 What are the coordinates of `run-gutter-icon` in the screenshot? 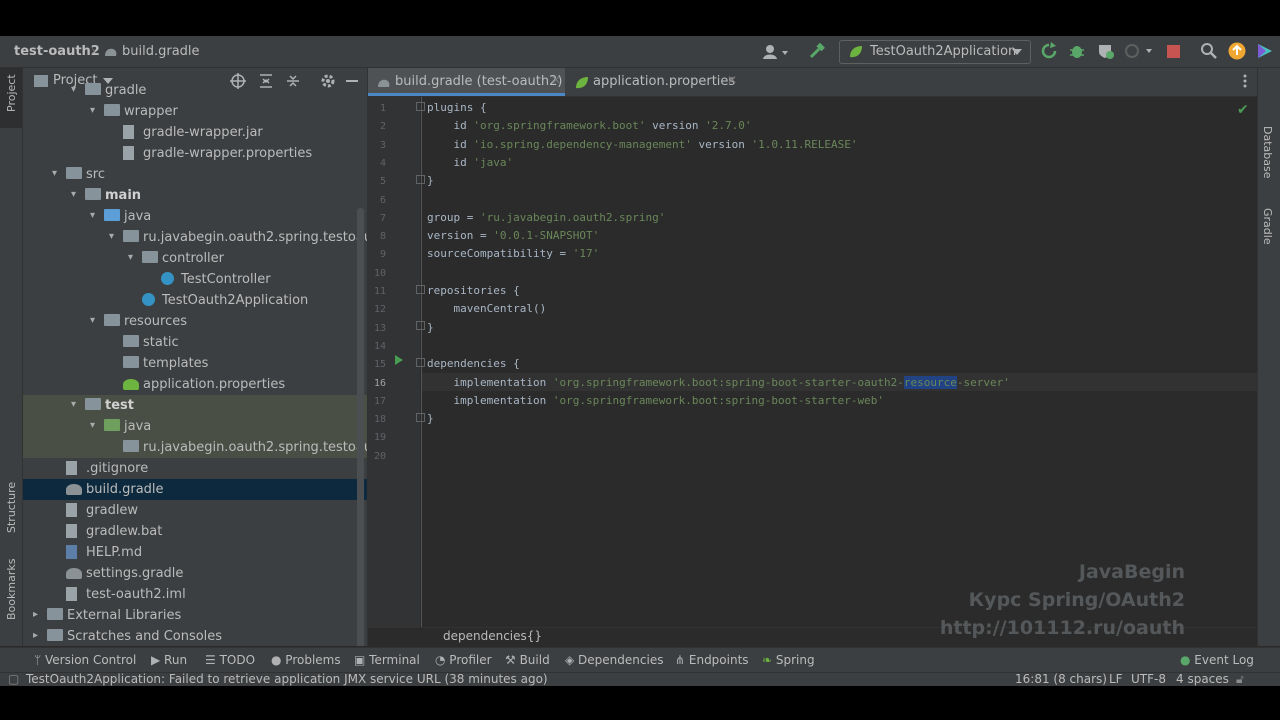 It's located at (399, 360).